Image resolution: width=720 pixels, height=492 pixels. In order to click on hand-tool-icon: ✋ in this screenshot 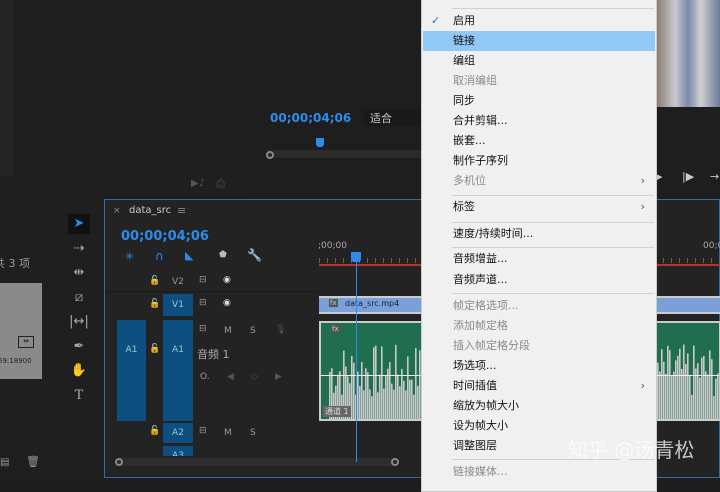, I will do `click(79, 371)`.